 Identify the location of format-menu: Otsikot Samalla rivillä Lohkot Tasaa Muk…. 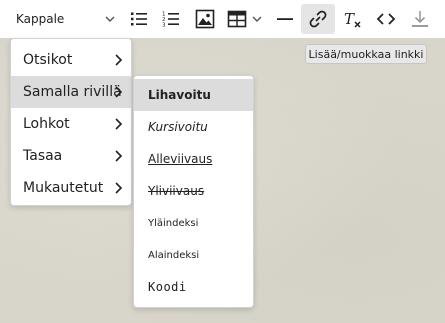
(71, 122).